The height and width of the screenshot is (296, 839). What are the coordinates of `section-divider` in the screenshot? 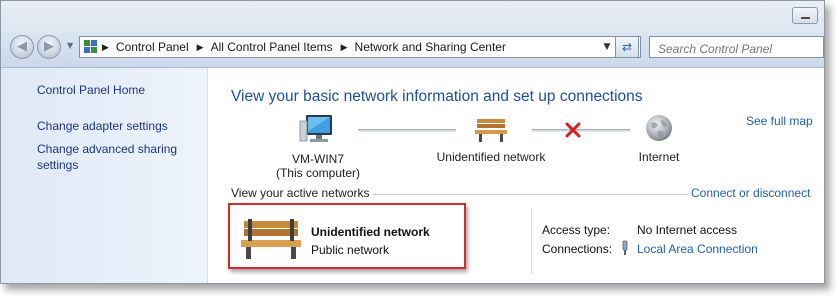 It's located at (530, 194).